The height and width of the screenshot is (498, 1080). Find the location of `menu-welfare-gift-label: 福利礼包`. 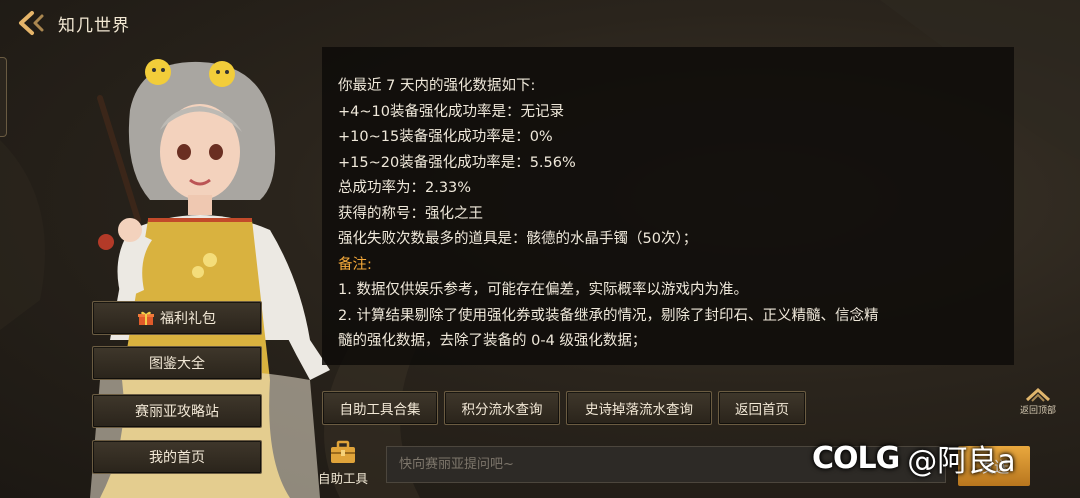

menu-welfare-gift-label: 福利礼包 is located at coordinates (188, 319).